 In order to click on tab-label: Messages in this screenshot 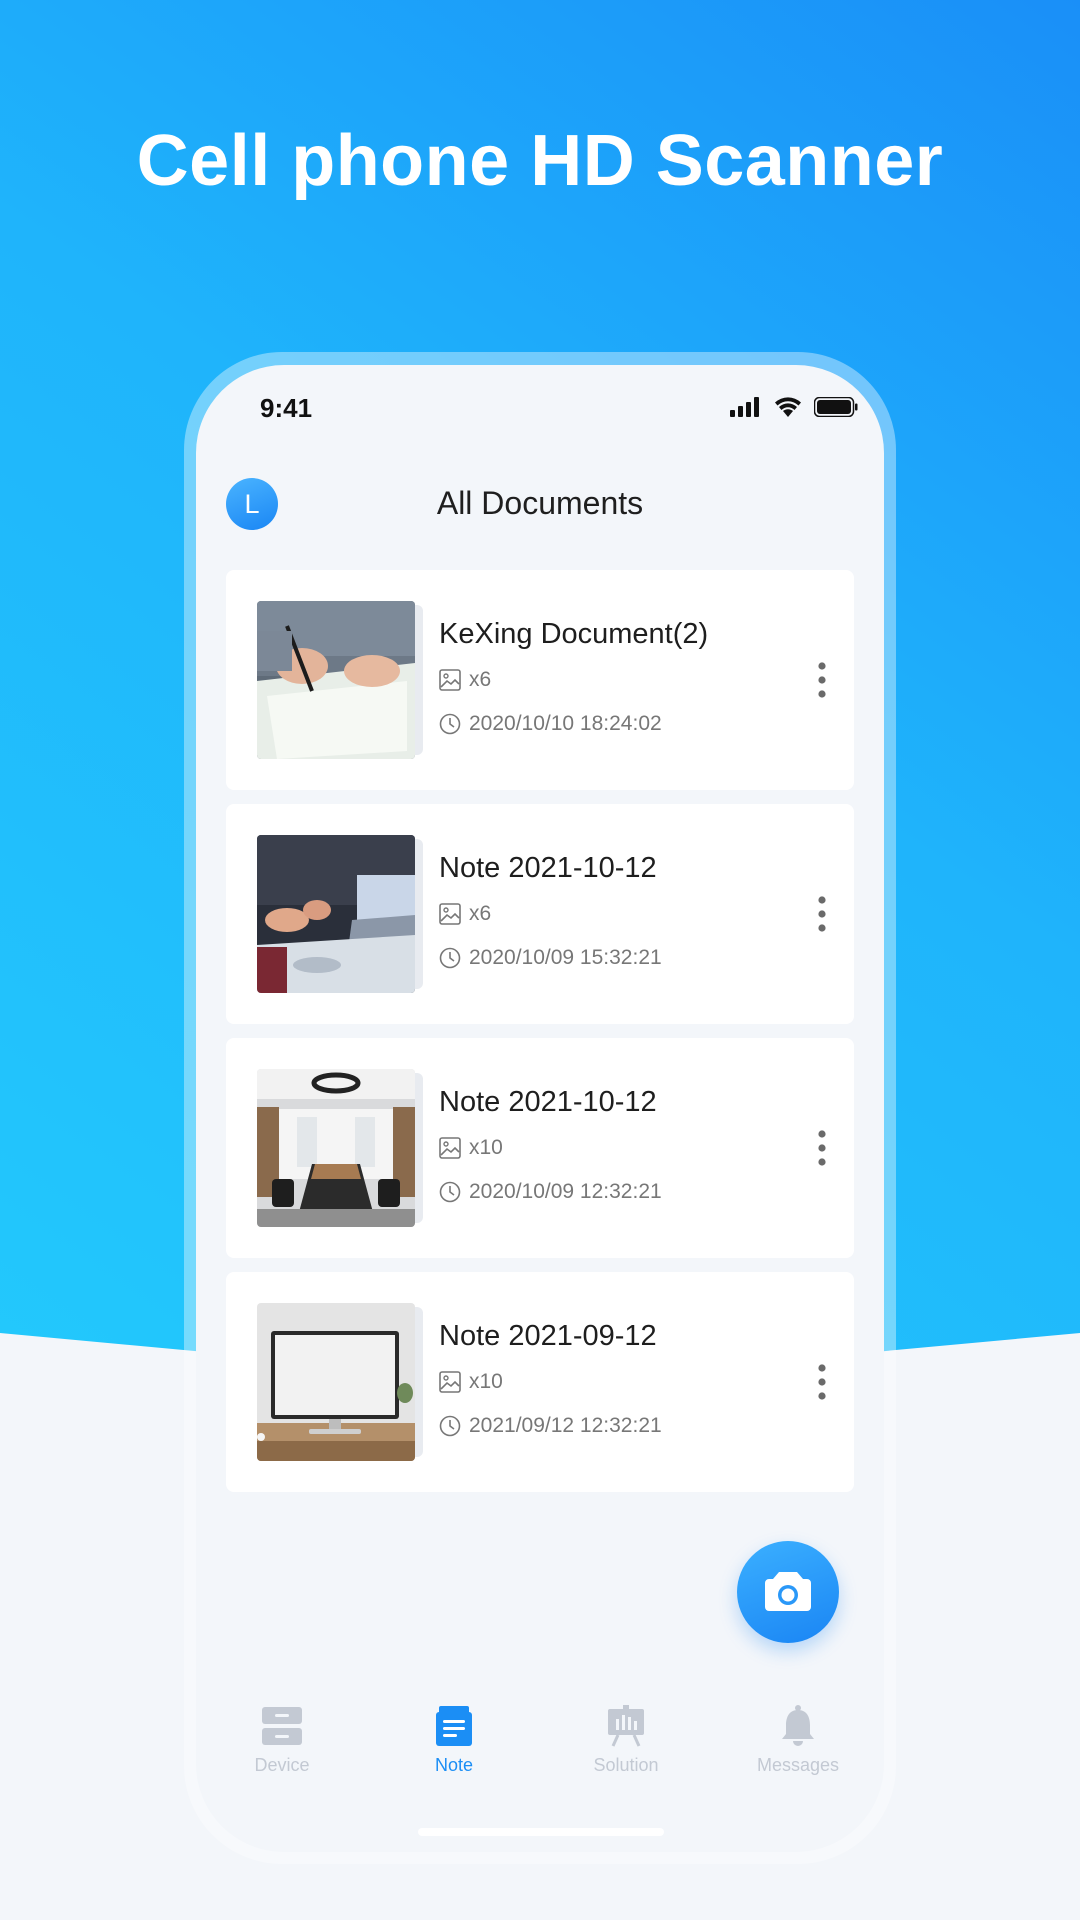, I will do `click(798, 1765)`.